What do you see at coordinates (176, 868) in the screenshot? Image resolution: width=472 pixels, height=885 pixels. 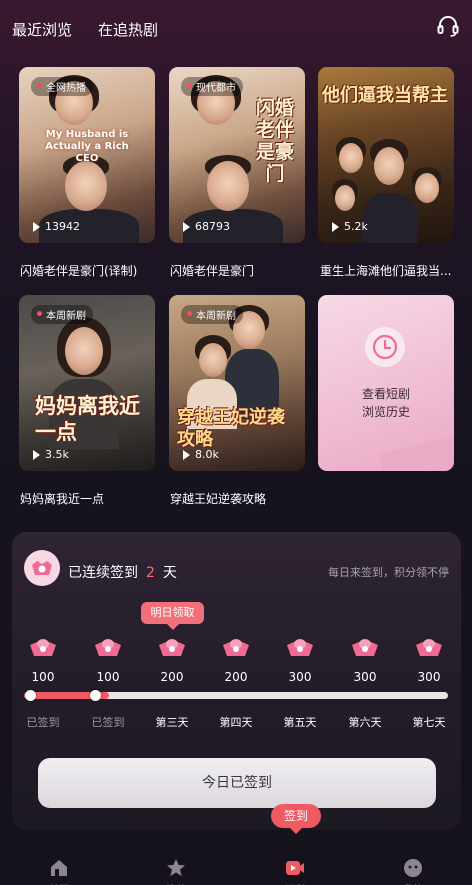 I see `star-icon` at bounding box center [176, 868].